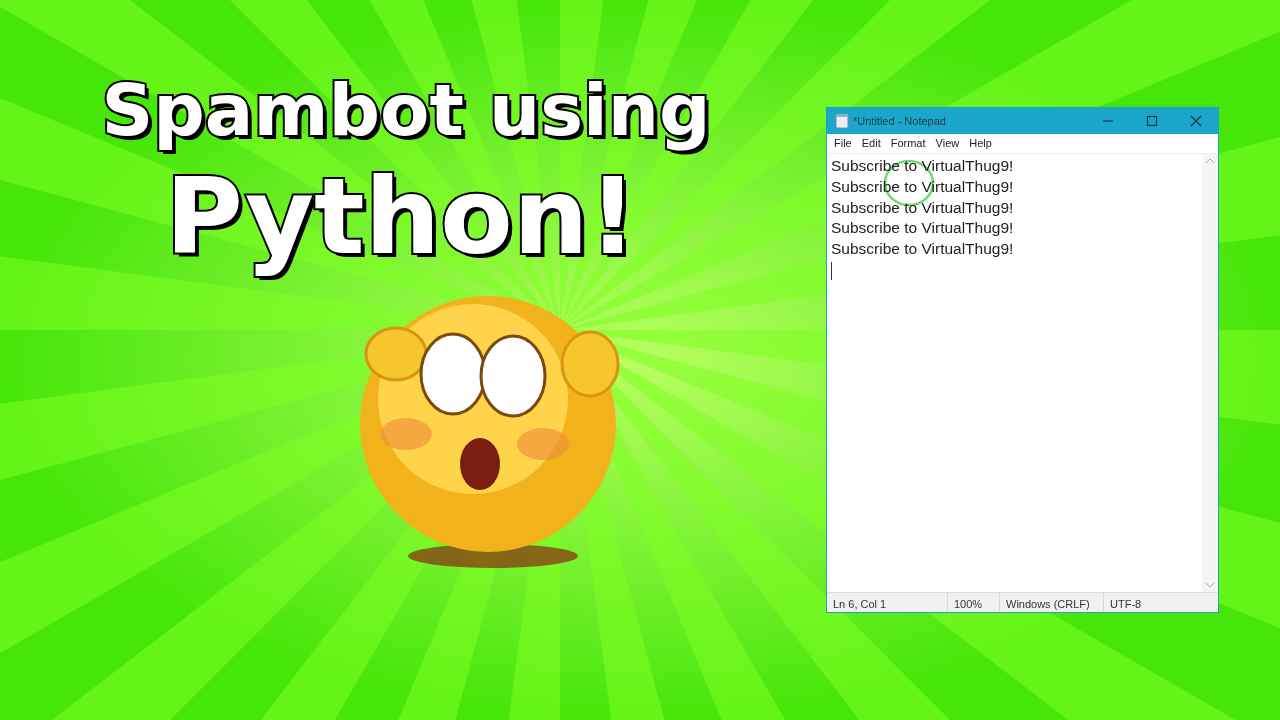 This screenshot has height=720, width=1280. I want to click on close-icon, so click(1196, 121).